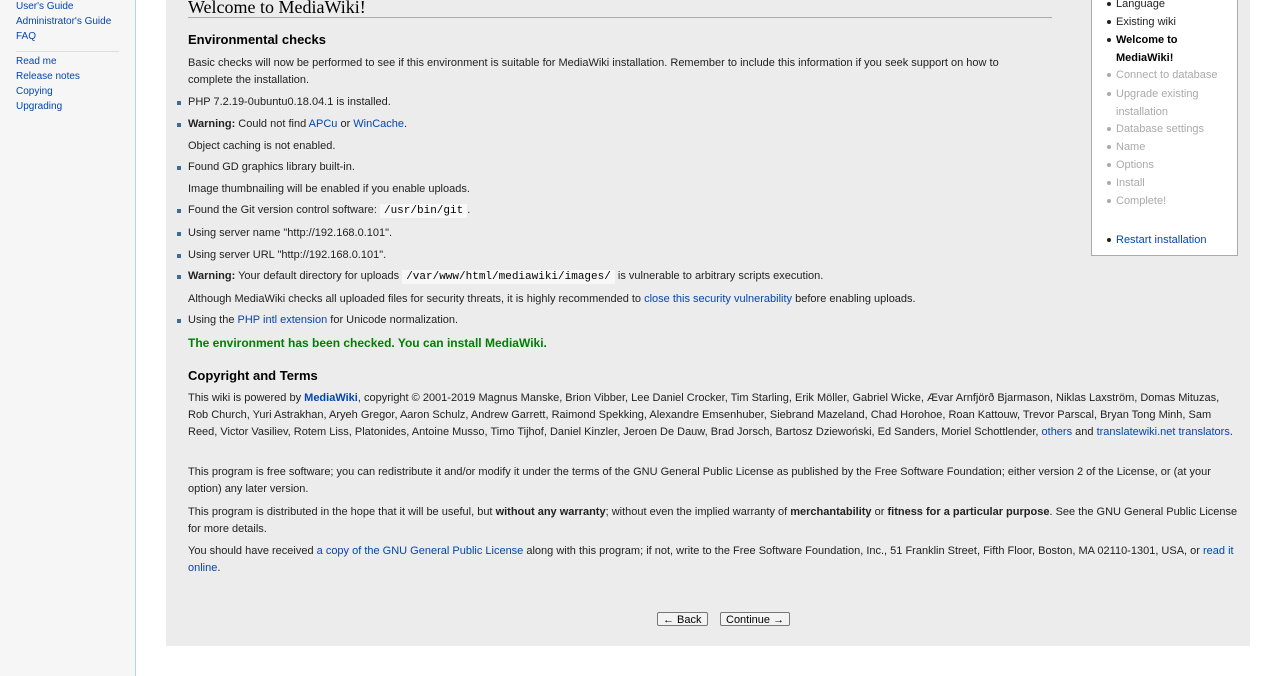 The width and height of the screenshot is (1277, 676). I want to click on git-path: /usr/bin/git, so click(423, 211).